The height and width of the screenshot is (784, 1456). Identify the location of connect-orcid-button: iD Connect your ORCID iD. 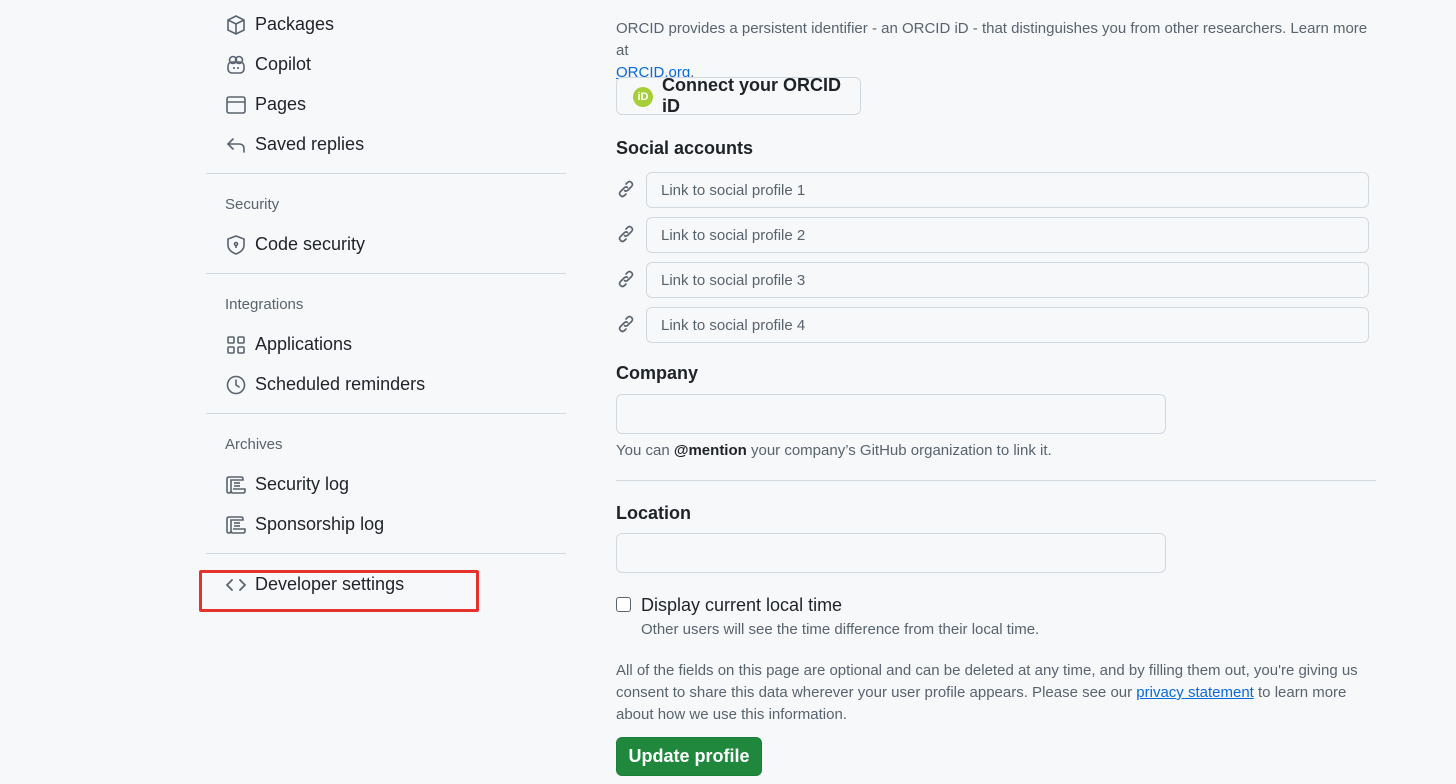
(738, 95).